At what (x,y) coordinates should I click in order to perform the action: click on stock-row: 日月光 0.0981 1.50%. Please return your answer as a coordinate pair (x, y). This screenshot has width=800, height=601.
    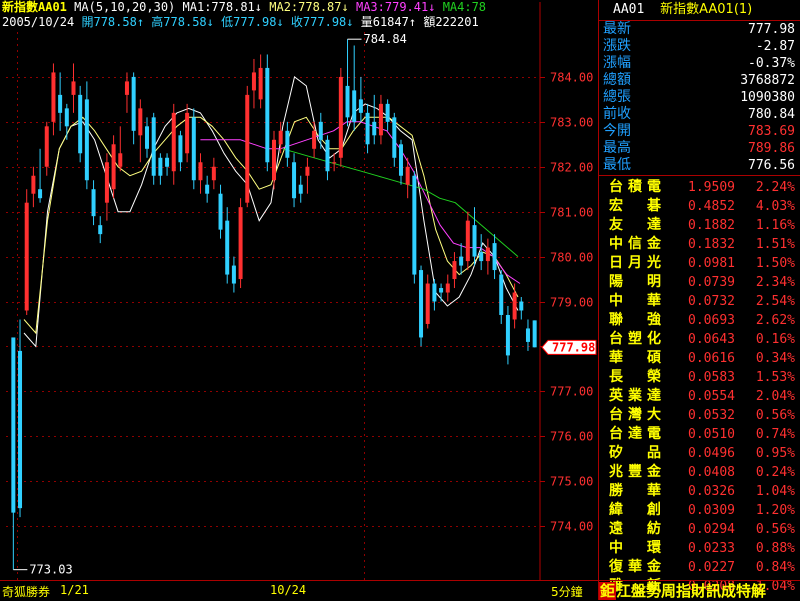
    Looking at the image, I should click on (699, 263).